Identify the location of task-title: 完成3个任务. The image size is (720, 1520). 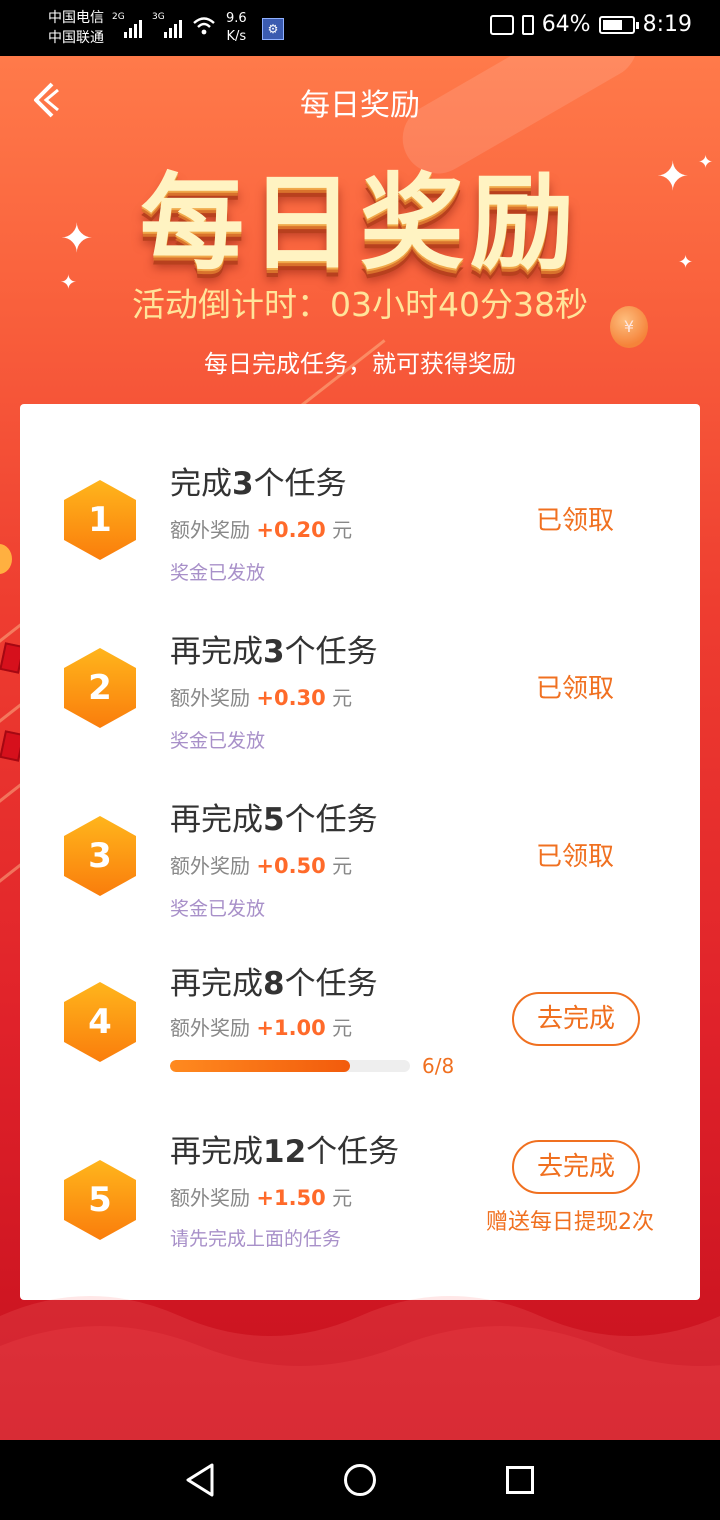
(258, 480).